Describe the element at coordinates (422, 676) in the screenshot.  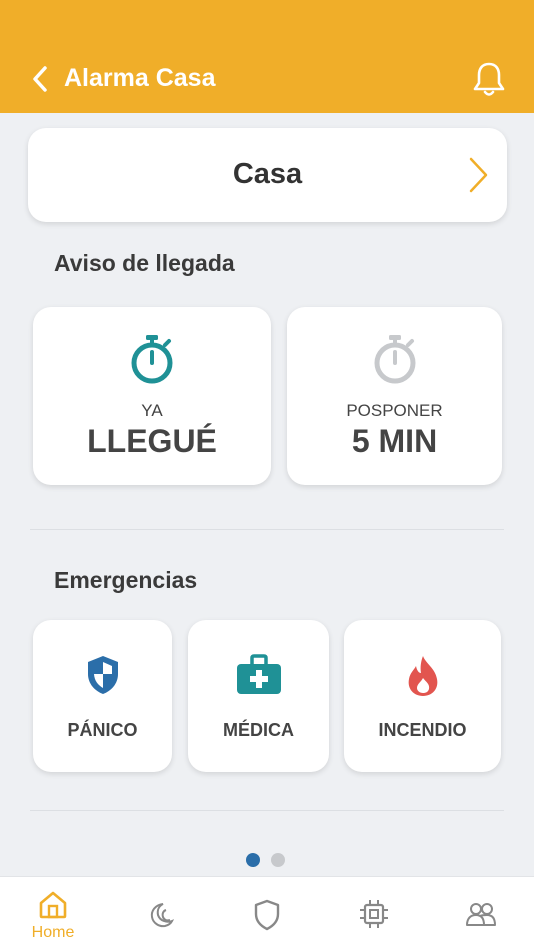
I see `fire-icon` at that location.